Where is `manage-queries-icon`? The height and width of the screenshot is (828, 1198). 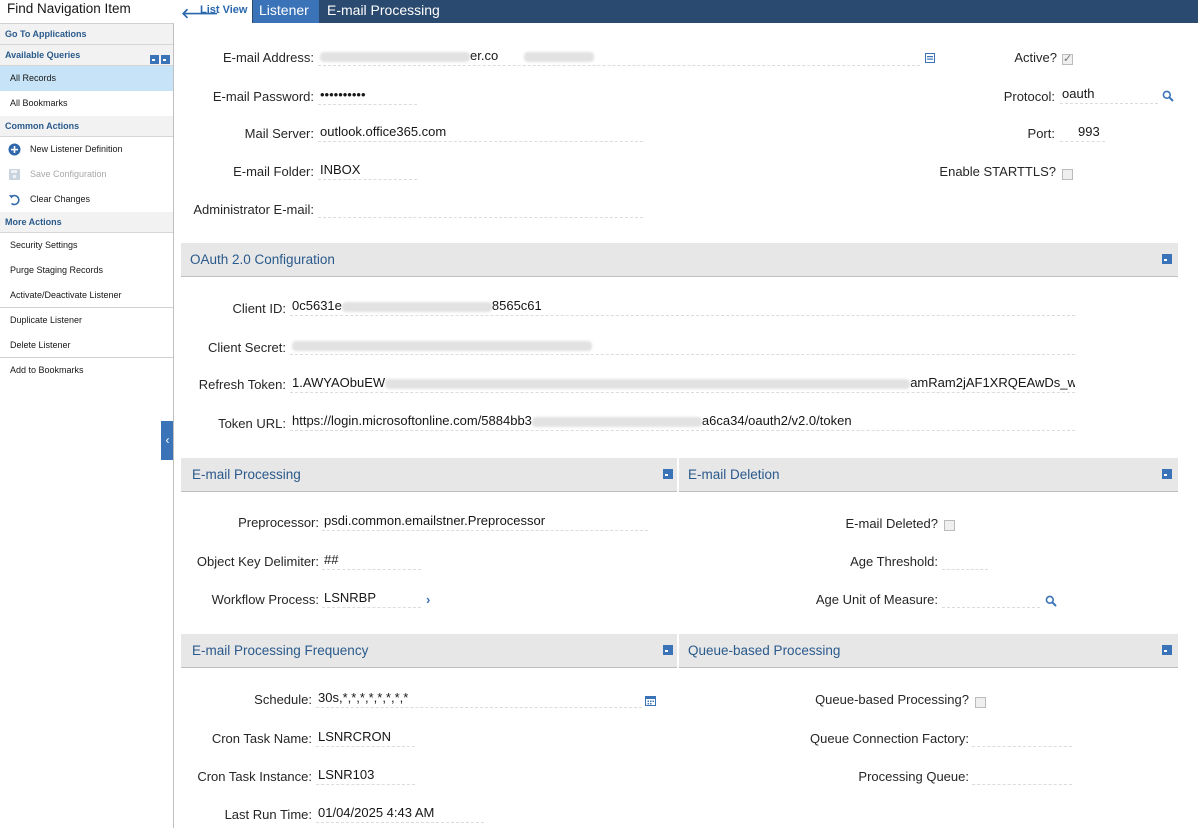
manage-queries-icon is located at coordinates (154, 59).